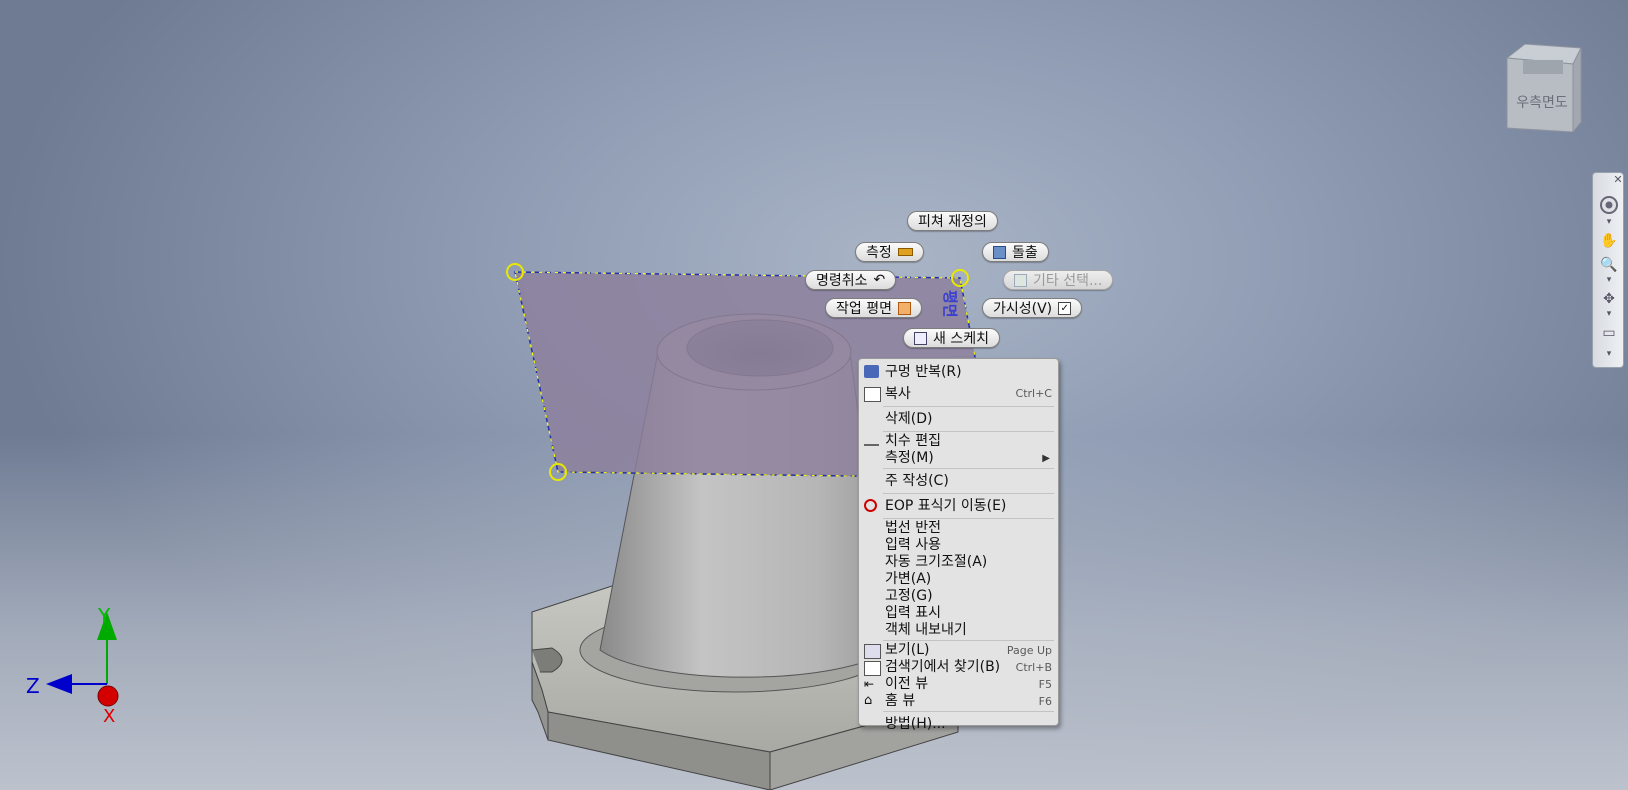 Image resolution: width=1628 pixels, height=790 pixels. I want to click on menu-item-export-object: 객체 내보내기, so click(958, 630).